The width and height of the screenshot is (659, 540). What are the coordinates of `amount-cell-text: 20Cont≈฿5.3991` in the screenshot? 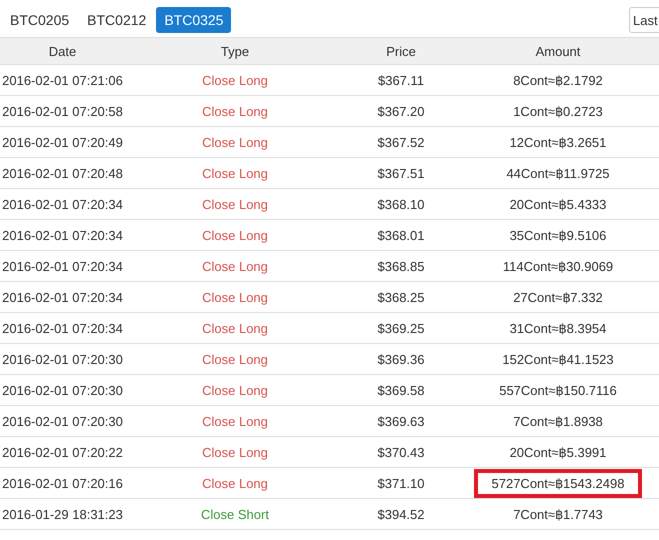 It's located at (558, 453).